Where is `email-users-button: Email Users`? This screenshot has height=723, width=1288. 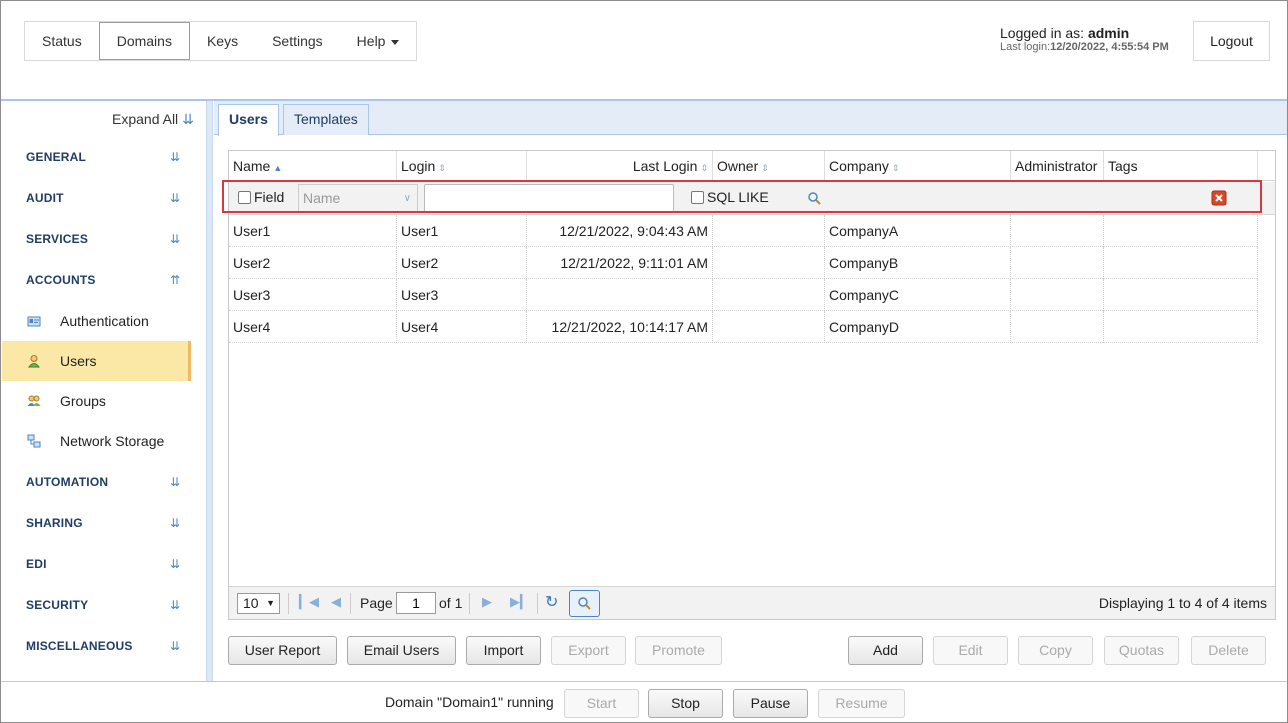 email-users-button: Email Users is located at coordinates (401, 650).